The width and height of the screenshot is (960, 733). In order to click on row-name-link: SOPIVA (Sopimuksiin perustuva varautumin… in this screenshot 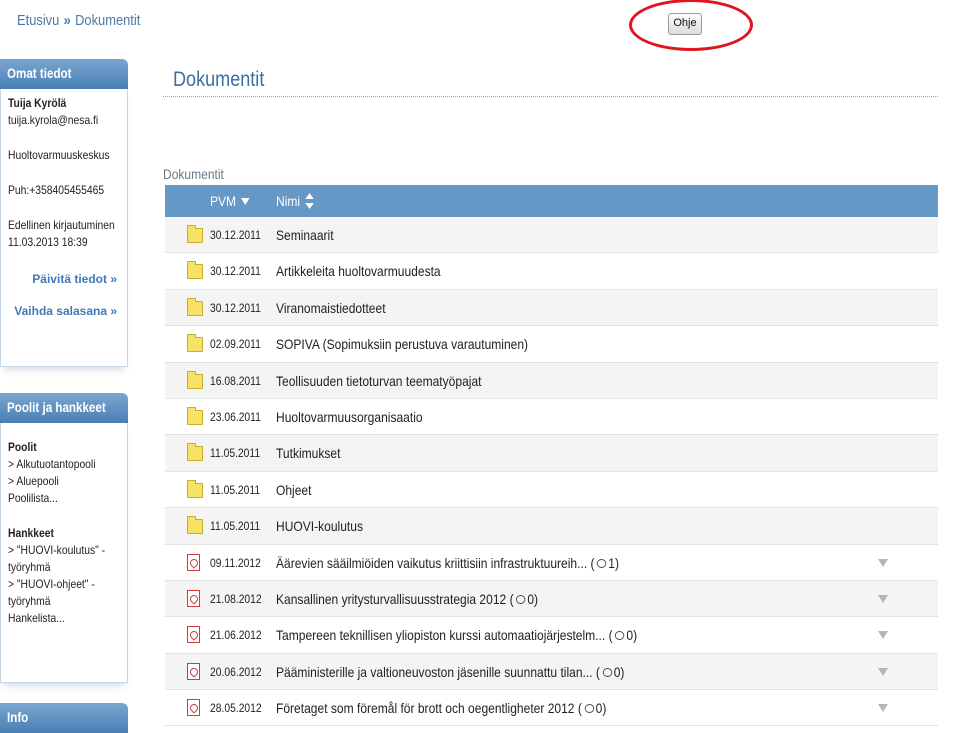, I will do `click(422, 344)`.